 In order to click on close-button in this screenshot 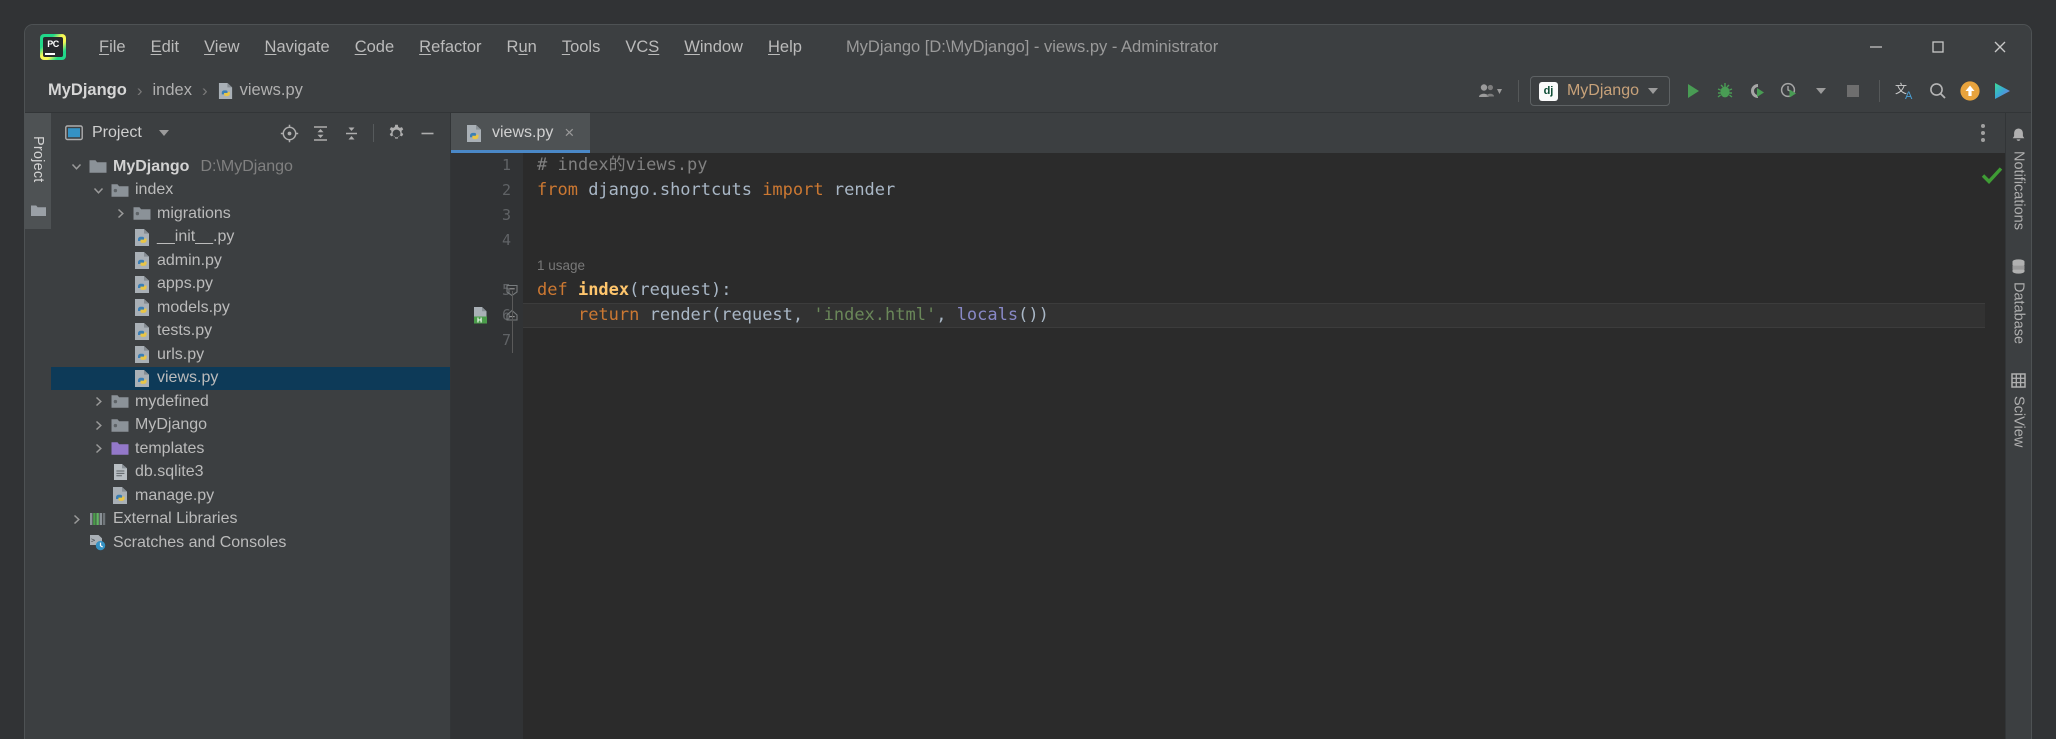, I will do `click(2000, 47)`.